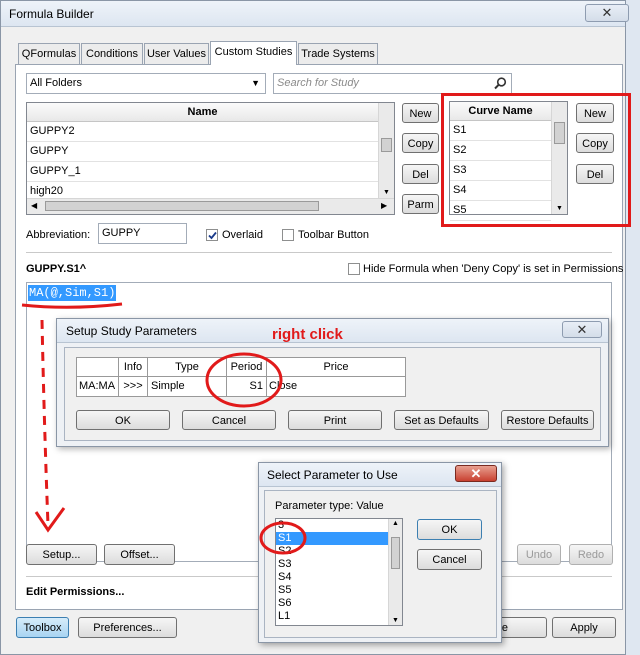 This screenshot has width=640, height=655. I want to click on s1-annotation-overlay, so click(283, 538).